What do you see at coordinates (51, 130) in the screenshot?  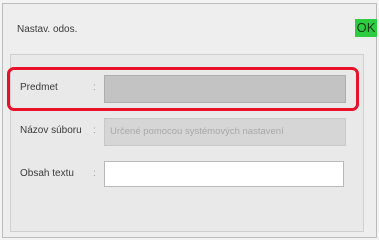 I see `filename-label: Názov súboru` at bounding box center [51, 130].